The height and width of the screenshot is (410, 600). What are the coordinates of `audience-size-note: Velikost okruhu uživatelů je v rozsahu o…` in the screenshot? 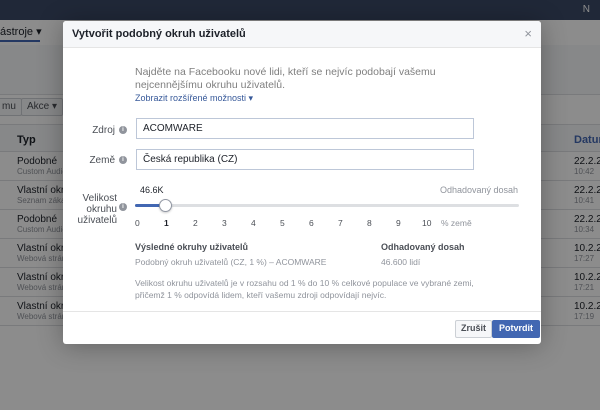 It's located at (304, 289).